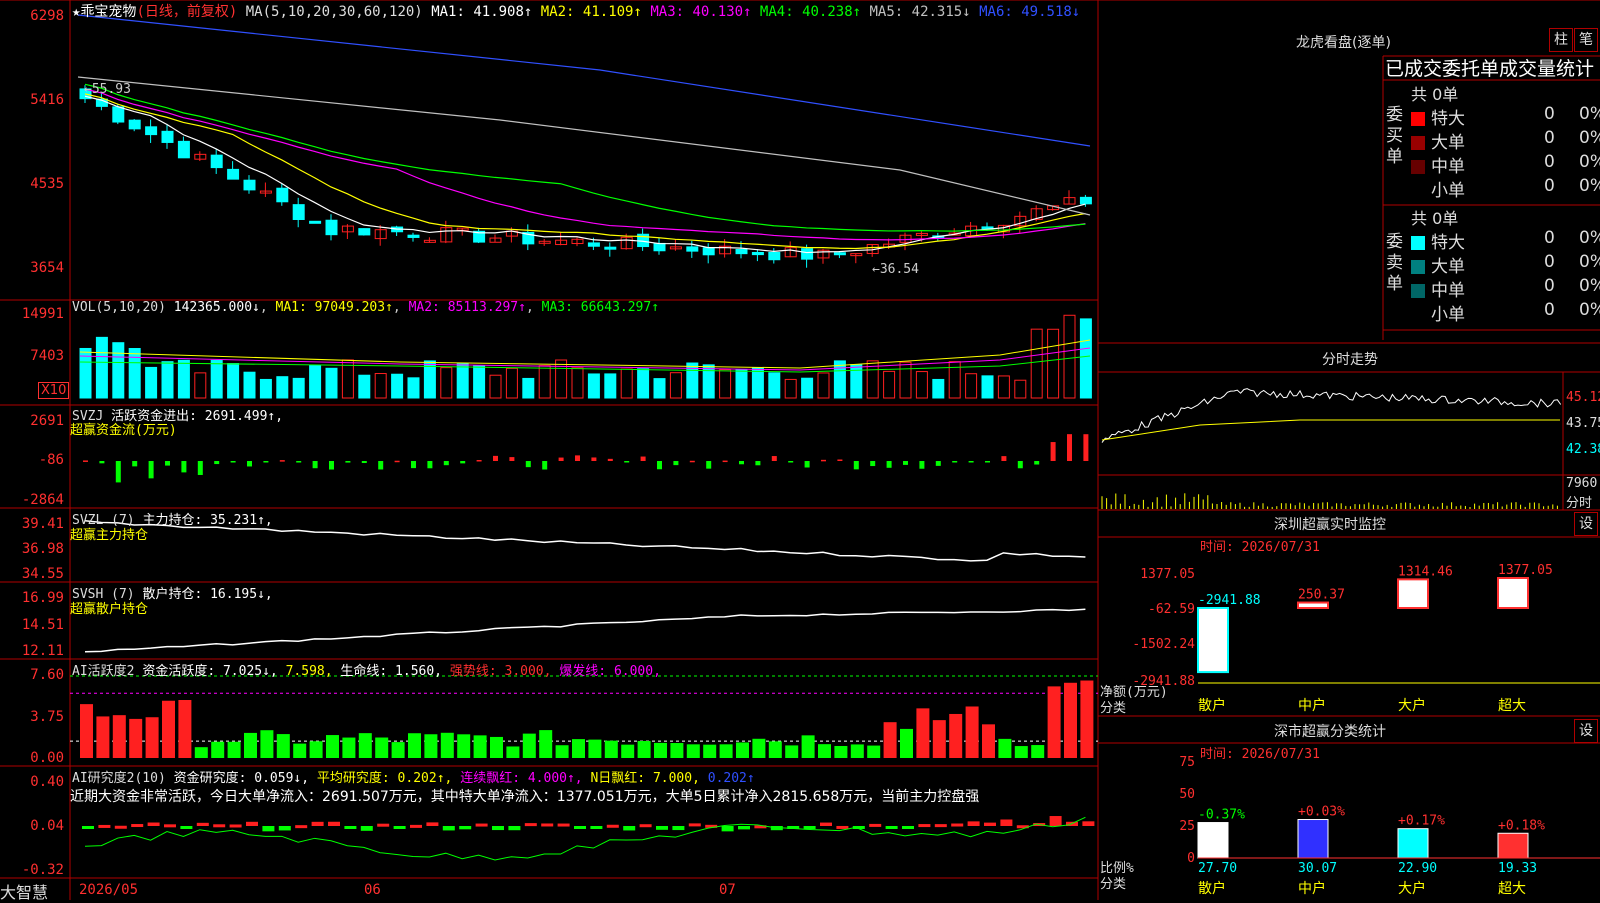  I want to click on buy-row-pct: 0%, so click(1589, 138).